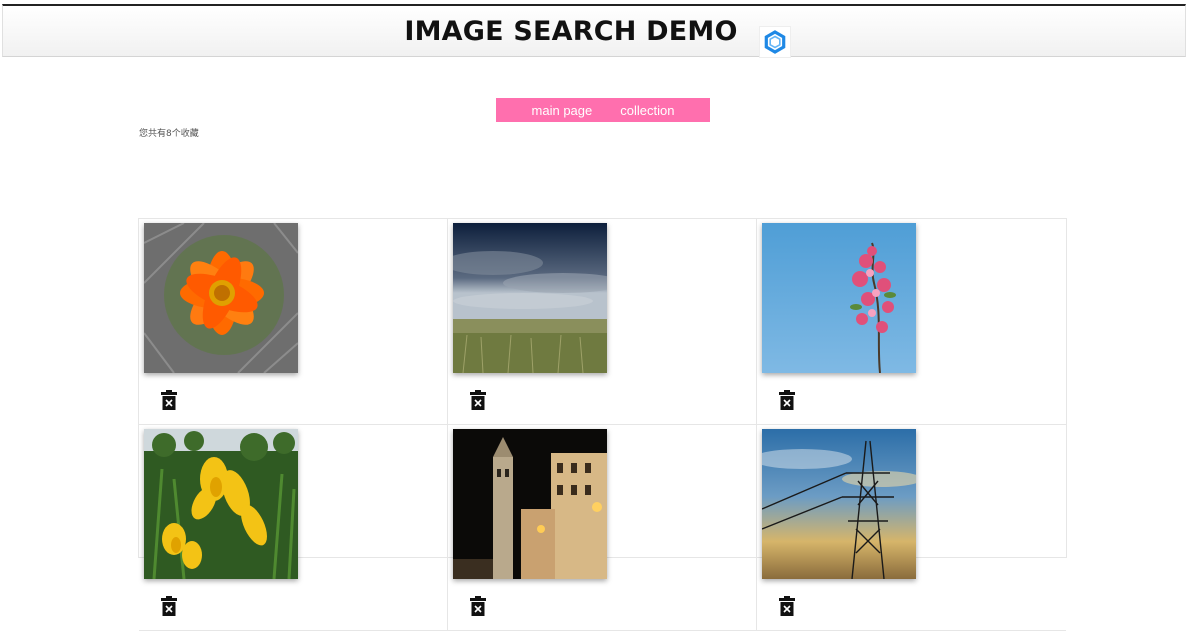 This screenshot has height=631, width=1189. What do you see at coordinates (571, 31) in the screenshot?
I see `page-title: IMAGE SEARCH DEMO` at bounding box center [571, 31].